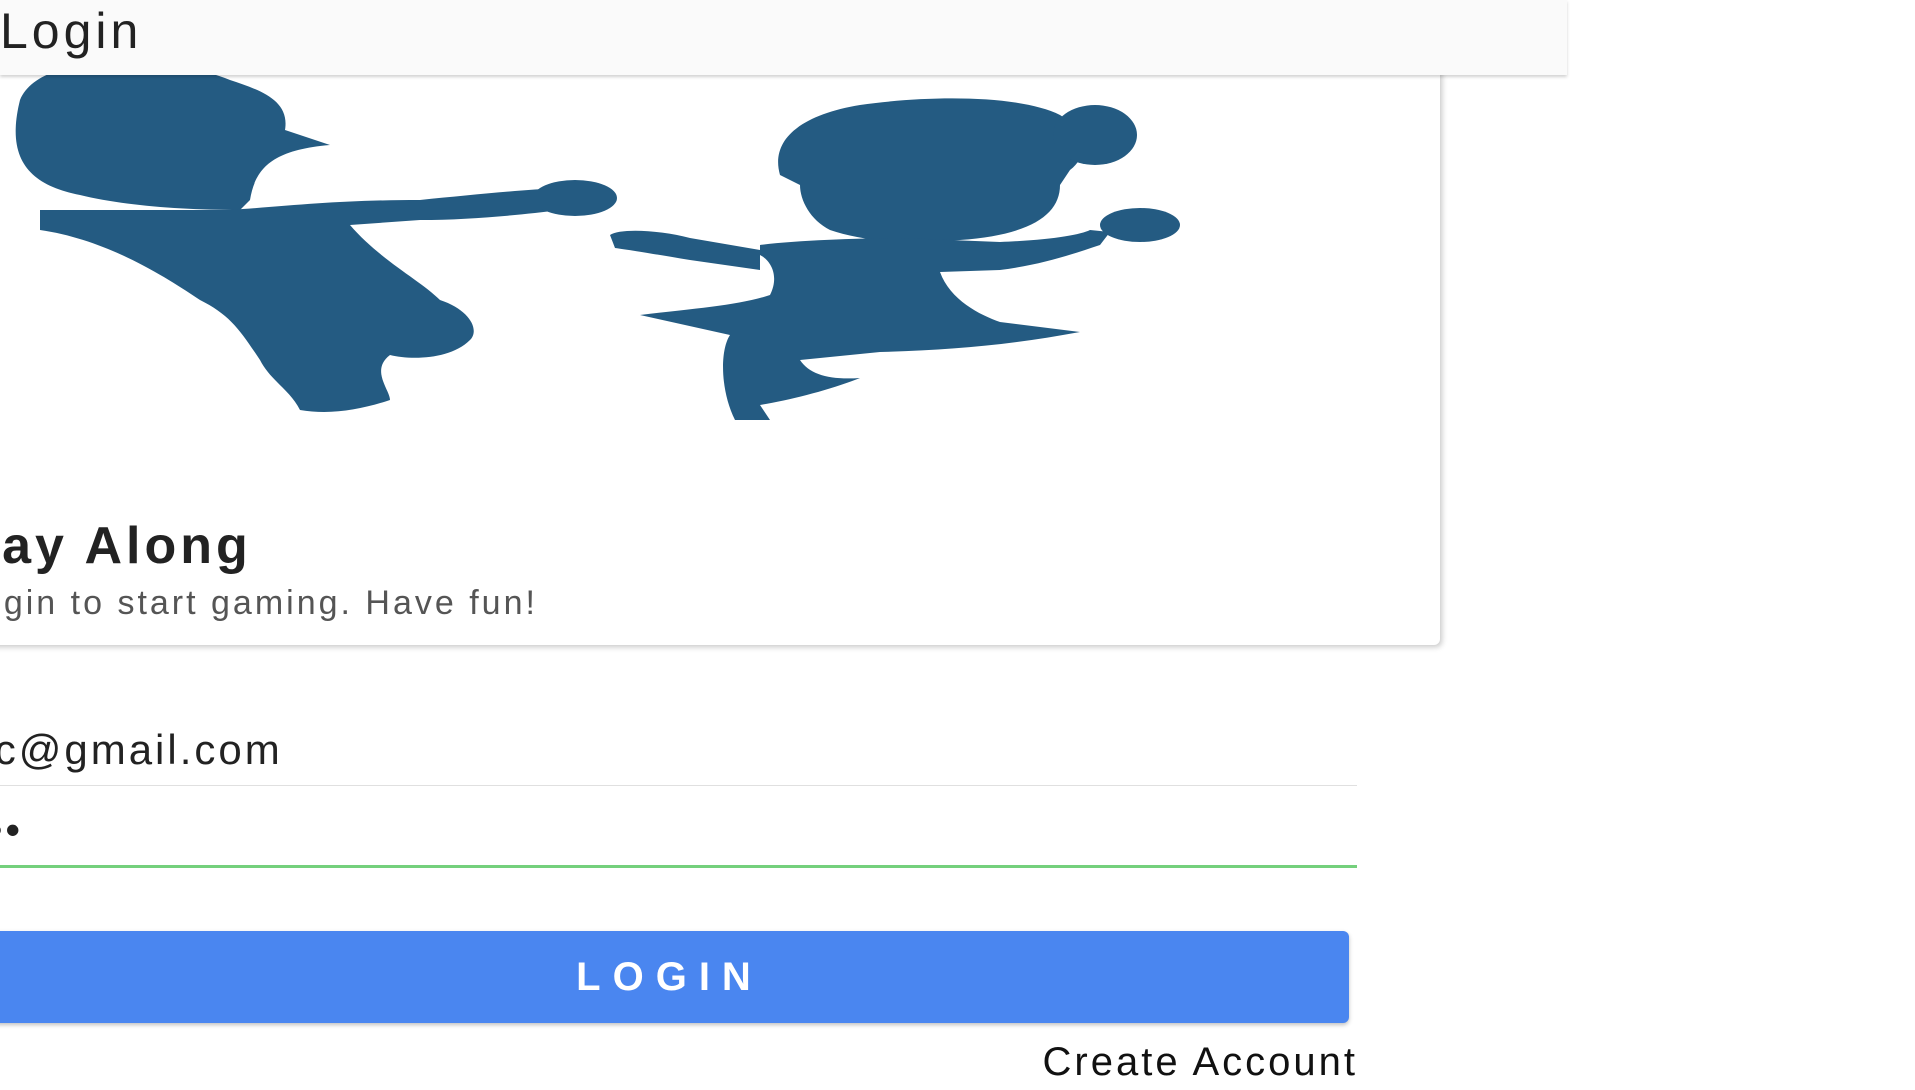 The width and height of the screenshot is (1915, 1090). Describe the element at coordinates (783, 37) in the screenshot. I see `app-toolbar: Login` at that location.